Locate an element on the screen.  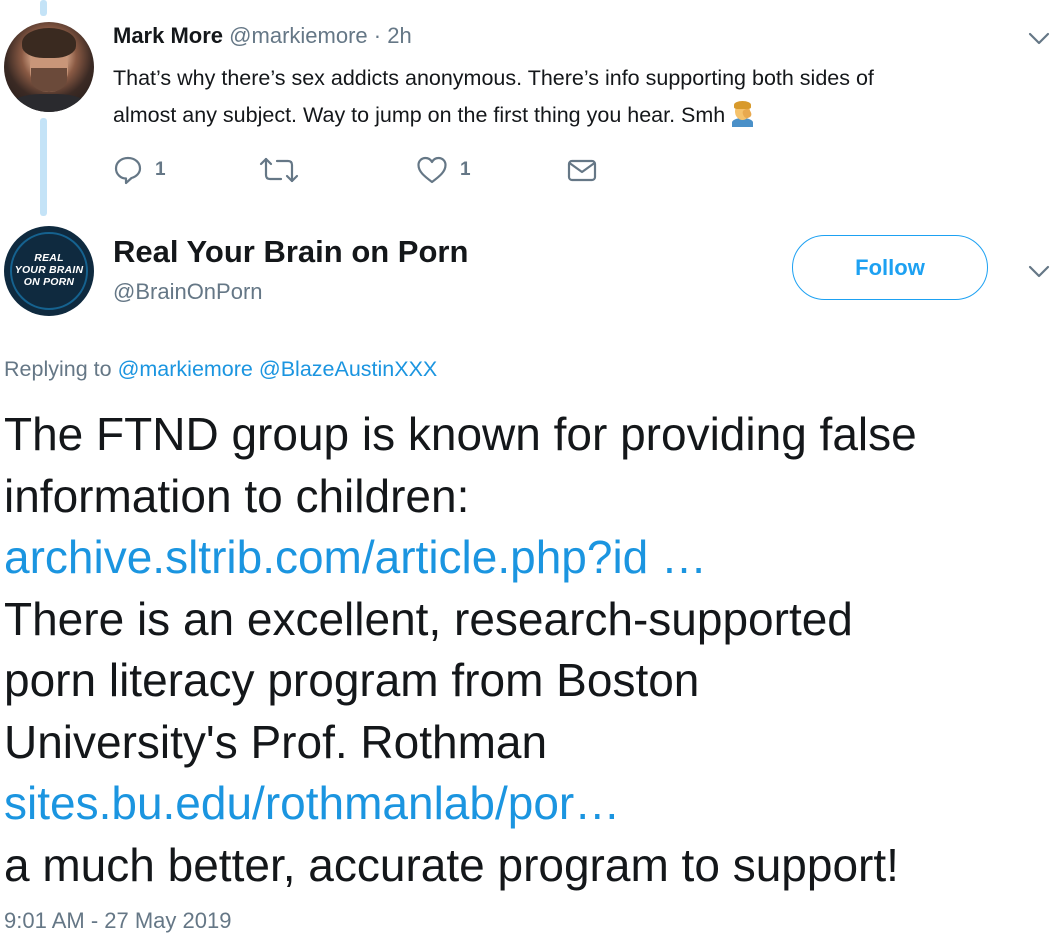
thread-connector is located at coordinates (43, 167).